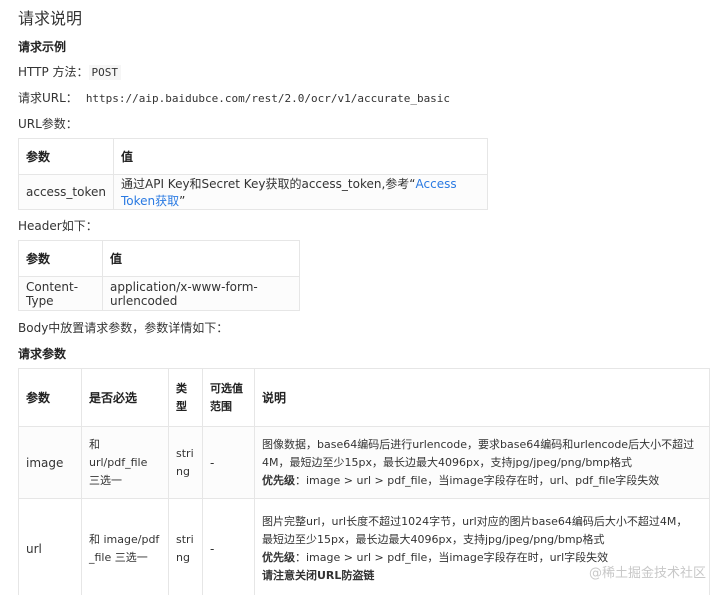 The height and width of the screenshot is (595, 720). I want to click on http-method-label: HTTP 方法：, so click(53, 72).